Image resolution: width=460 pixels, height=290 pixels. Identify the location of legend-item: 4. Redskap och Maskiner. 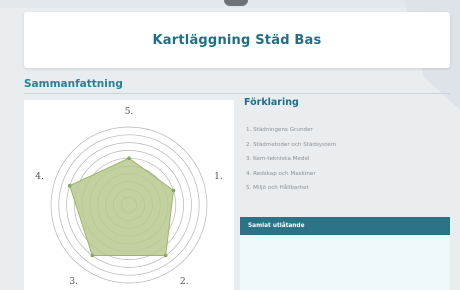
(281, 173).